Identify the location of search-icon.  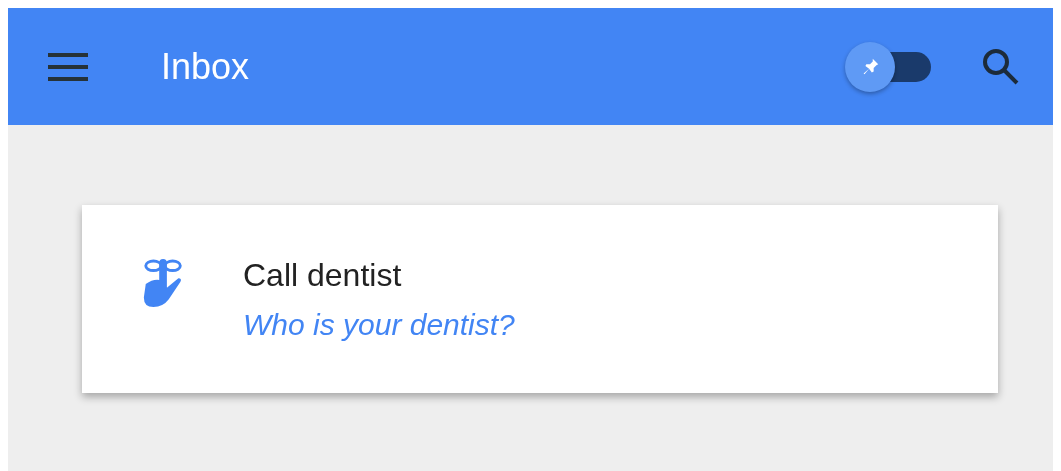
(1001, 66).